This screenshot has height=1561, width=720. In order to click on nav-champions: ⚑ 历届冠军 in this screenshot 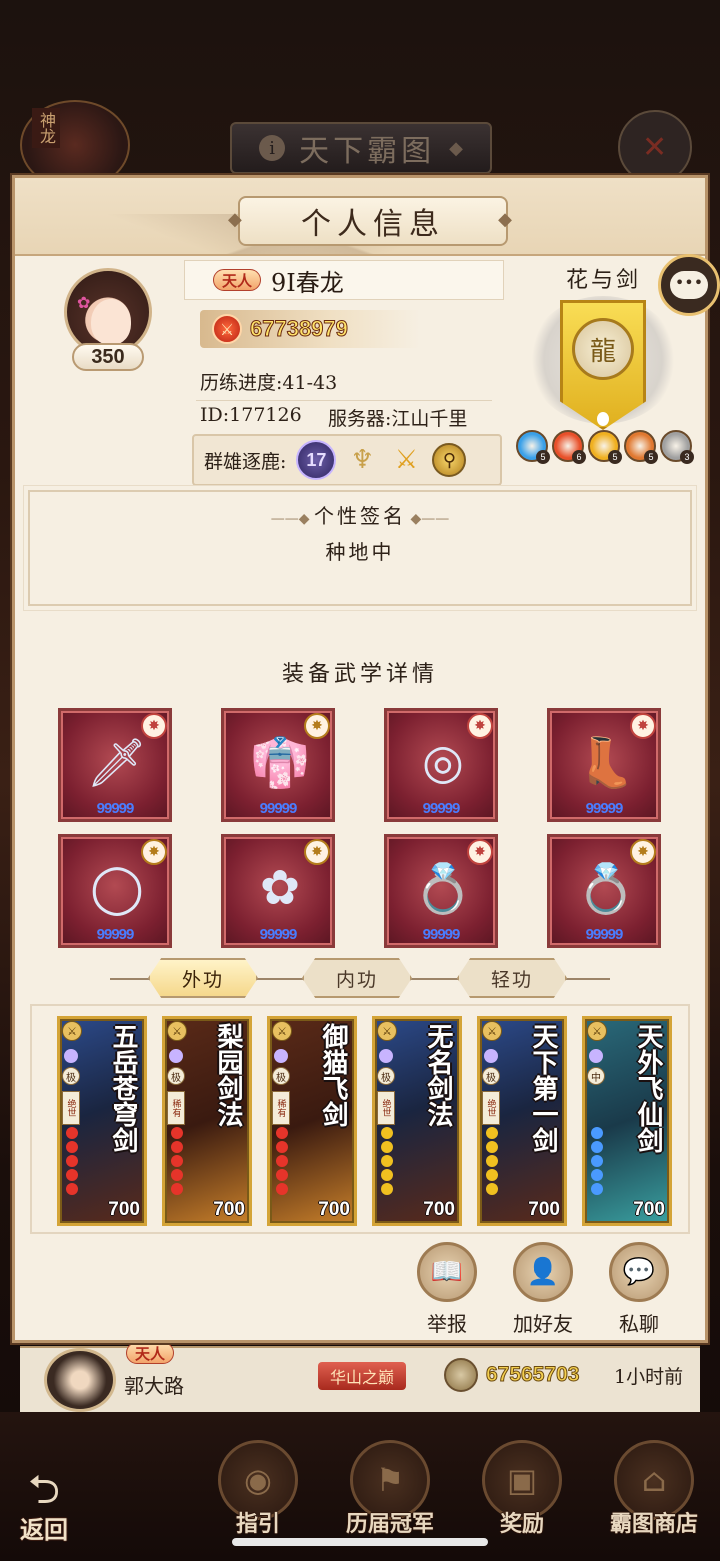, I will do `click(390, 1495)`.